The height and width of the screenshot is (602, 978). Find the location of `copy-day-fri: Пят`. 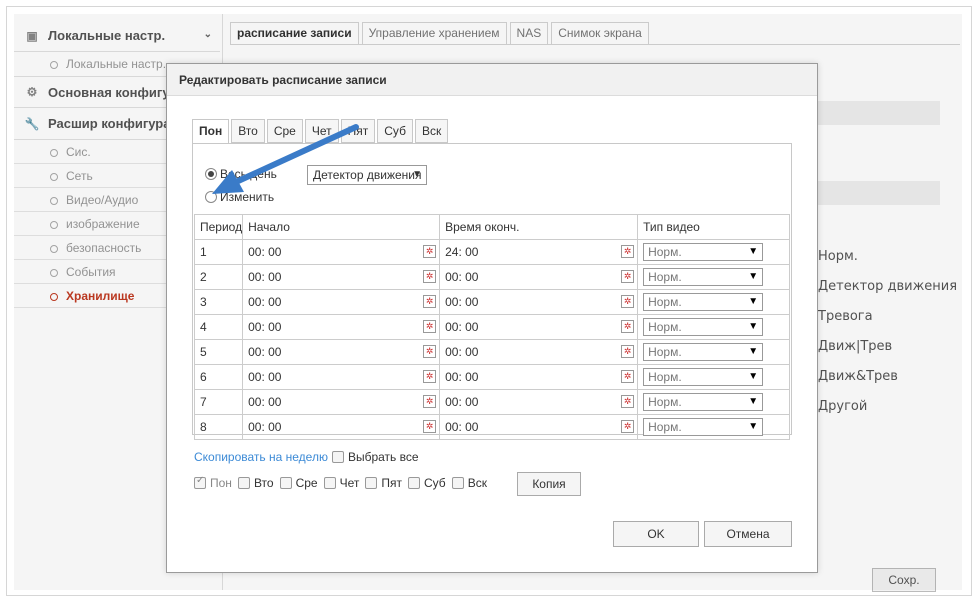

copy-day-fri: Пят is located at coordinates (381, 483).